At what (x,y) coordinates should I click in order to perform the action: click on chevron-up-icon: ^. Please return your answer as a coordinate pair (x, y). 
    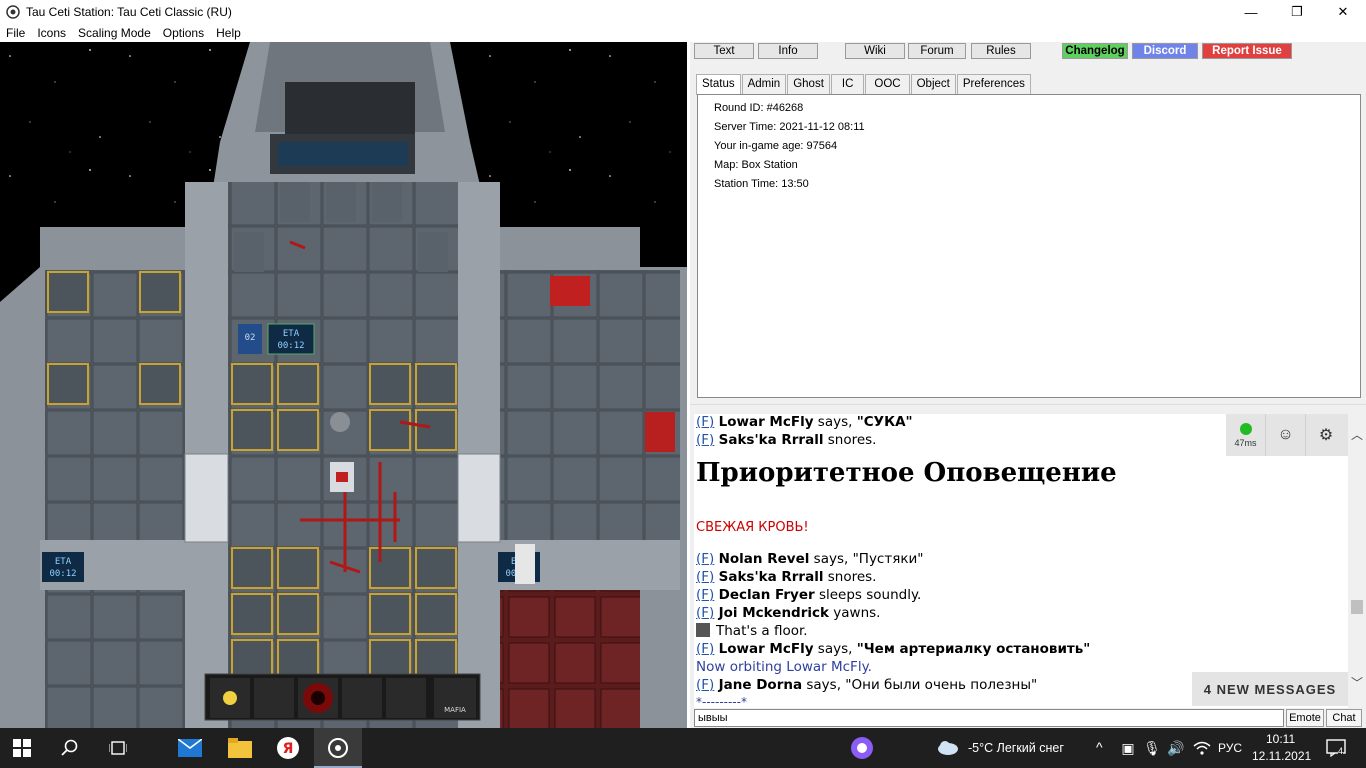
    Looking at the image, I should click on (1099, 747).